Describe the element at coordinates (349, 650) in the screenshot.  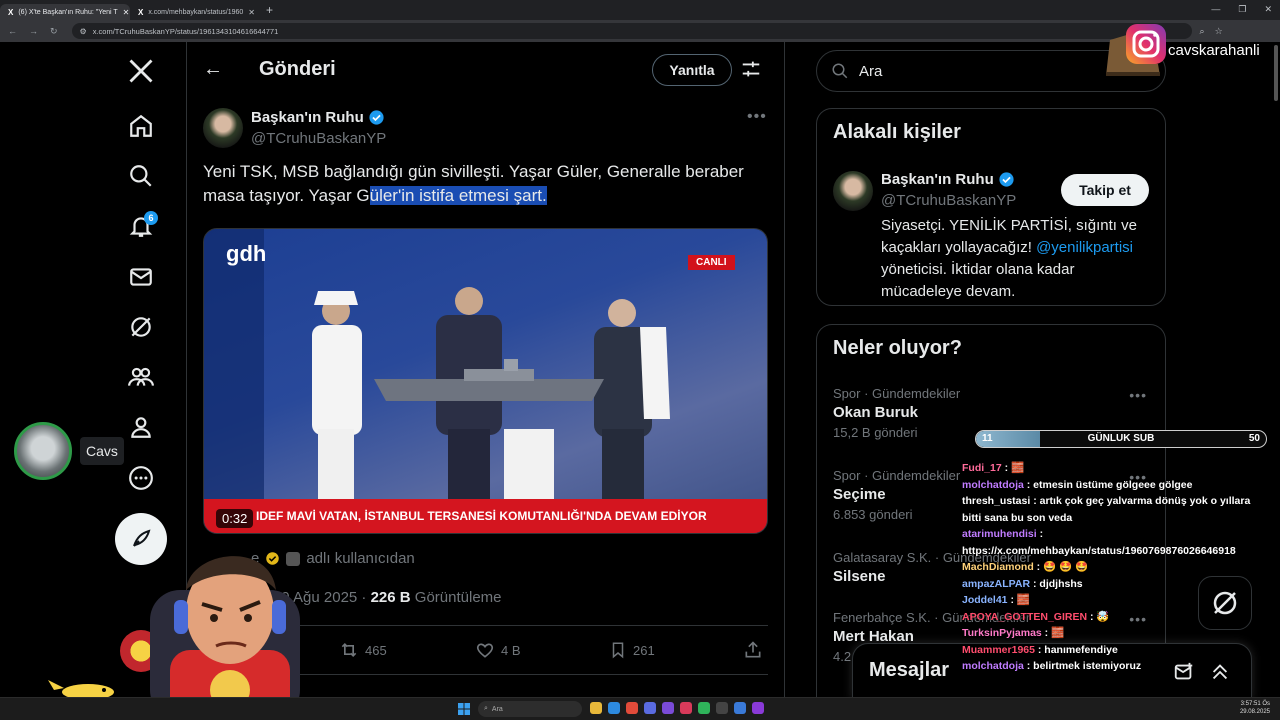
I see `retweet-icon` at that location.